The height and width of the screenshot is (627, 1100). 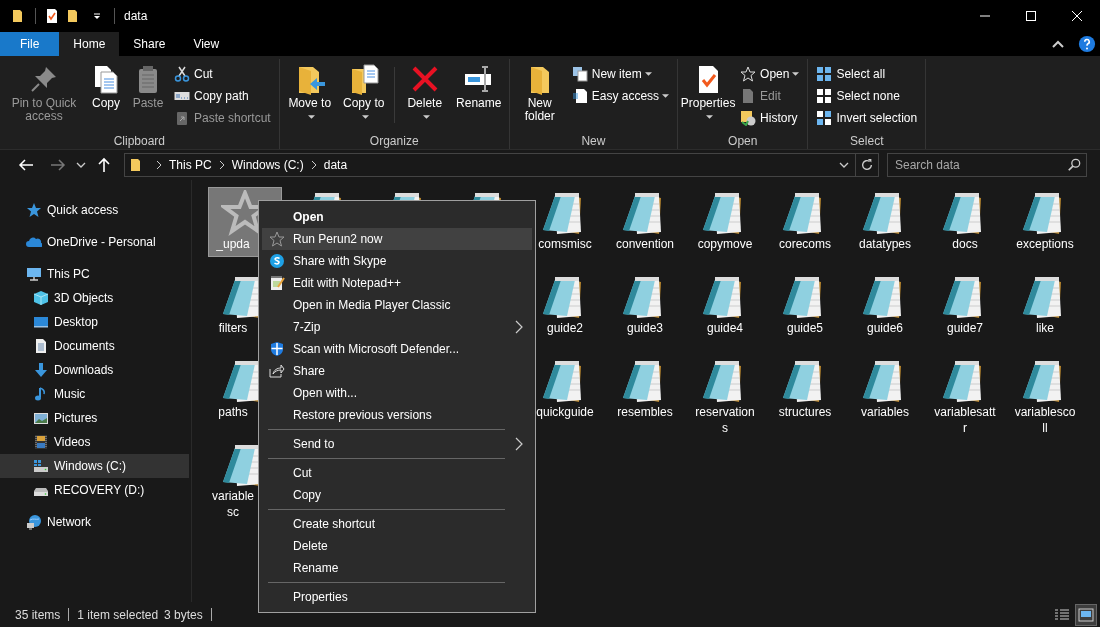 What do you see at coordinates (34, 210) in the screenshot?
I see `star-icon` at bounding box center [34, 210].